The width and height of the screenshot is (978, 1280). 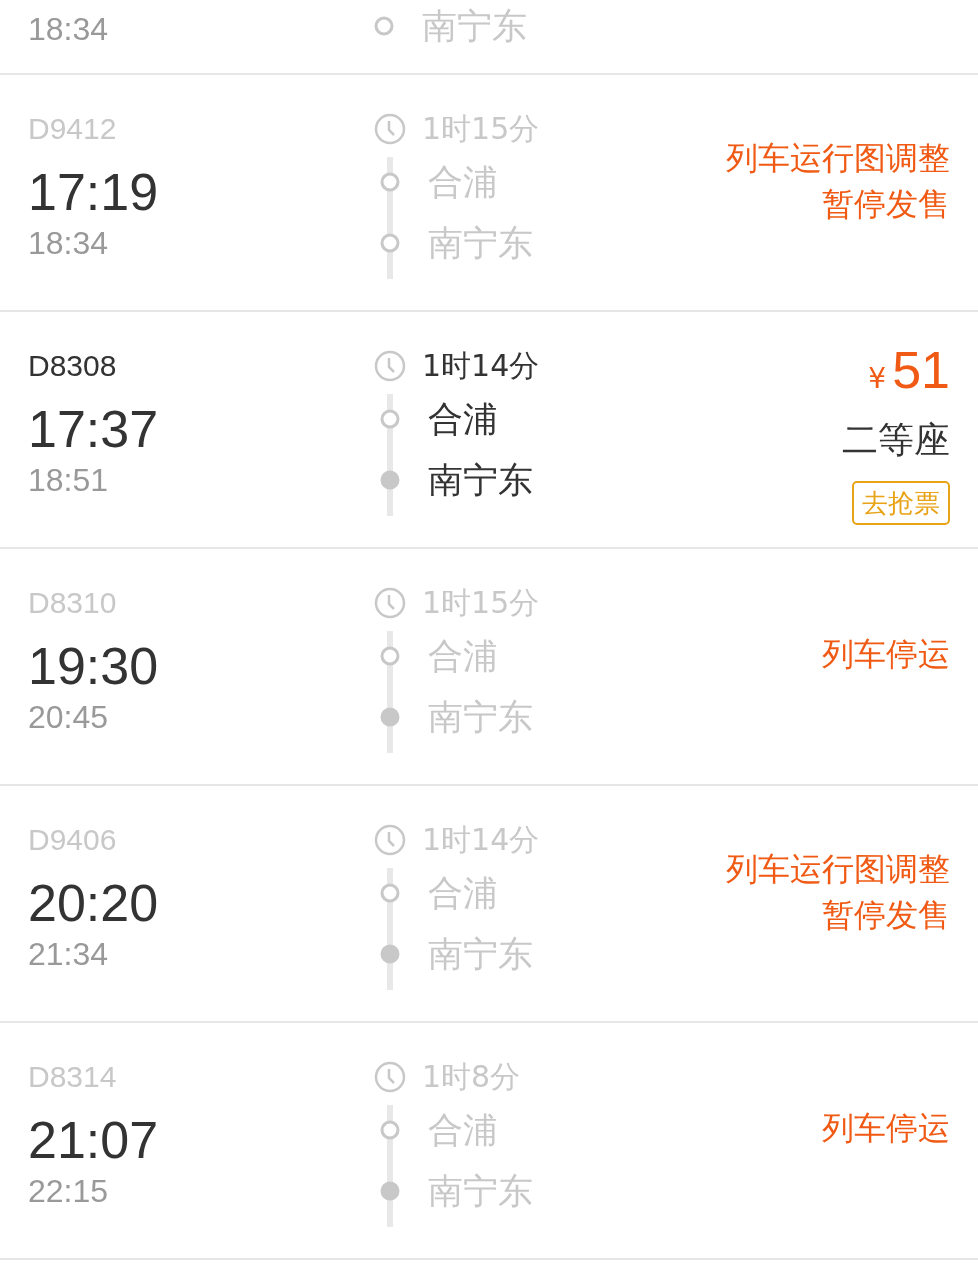 What do you see at coordinates (480, 480) in the screenshot?
I see `station-name: 南宁东` at bounding box center [480, 480].